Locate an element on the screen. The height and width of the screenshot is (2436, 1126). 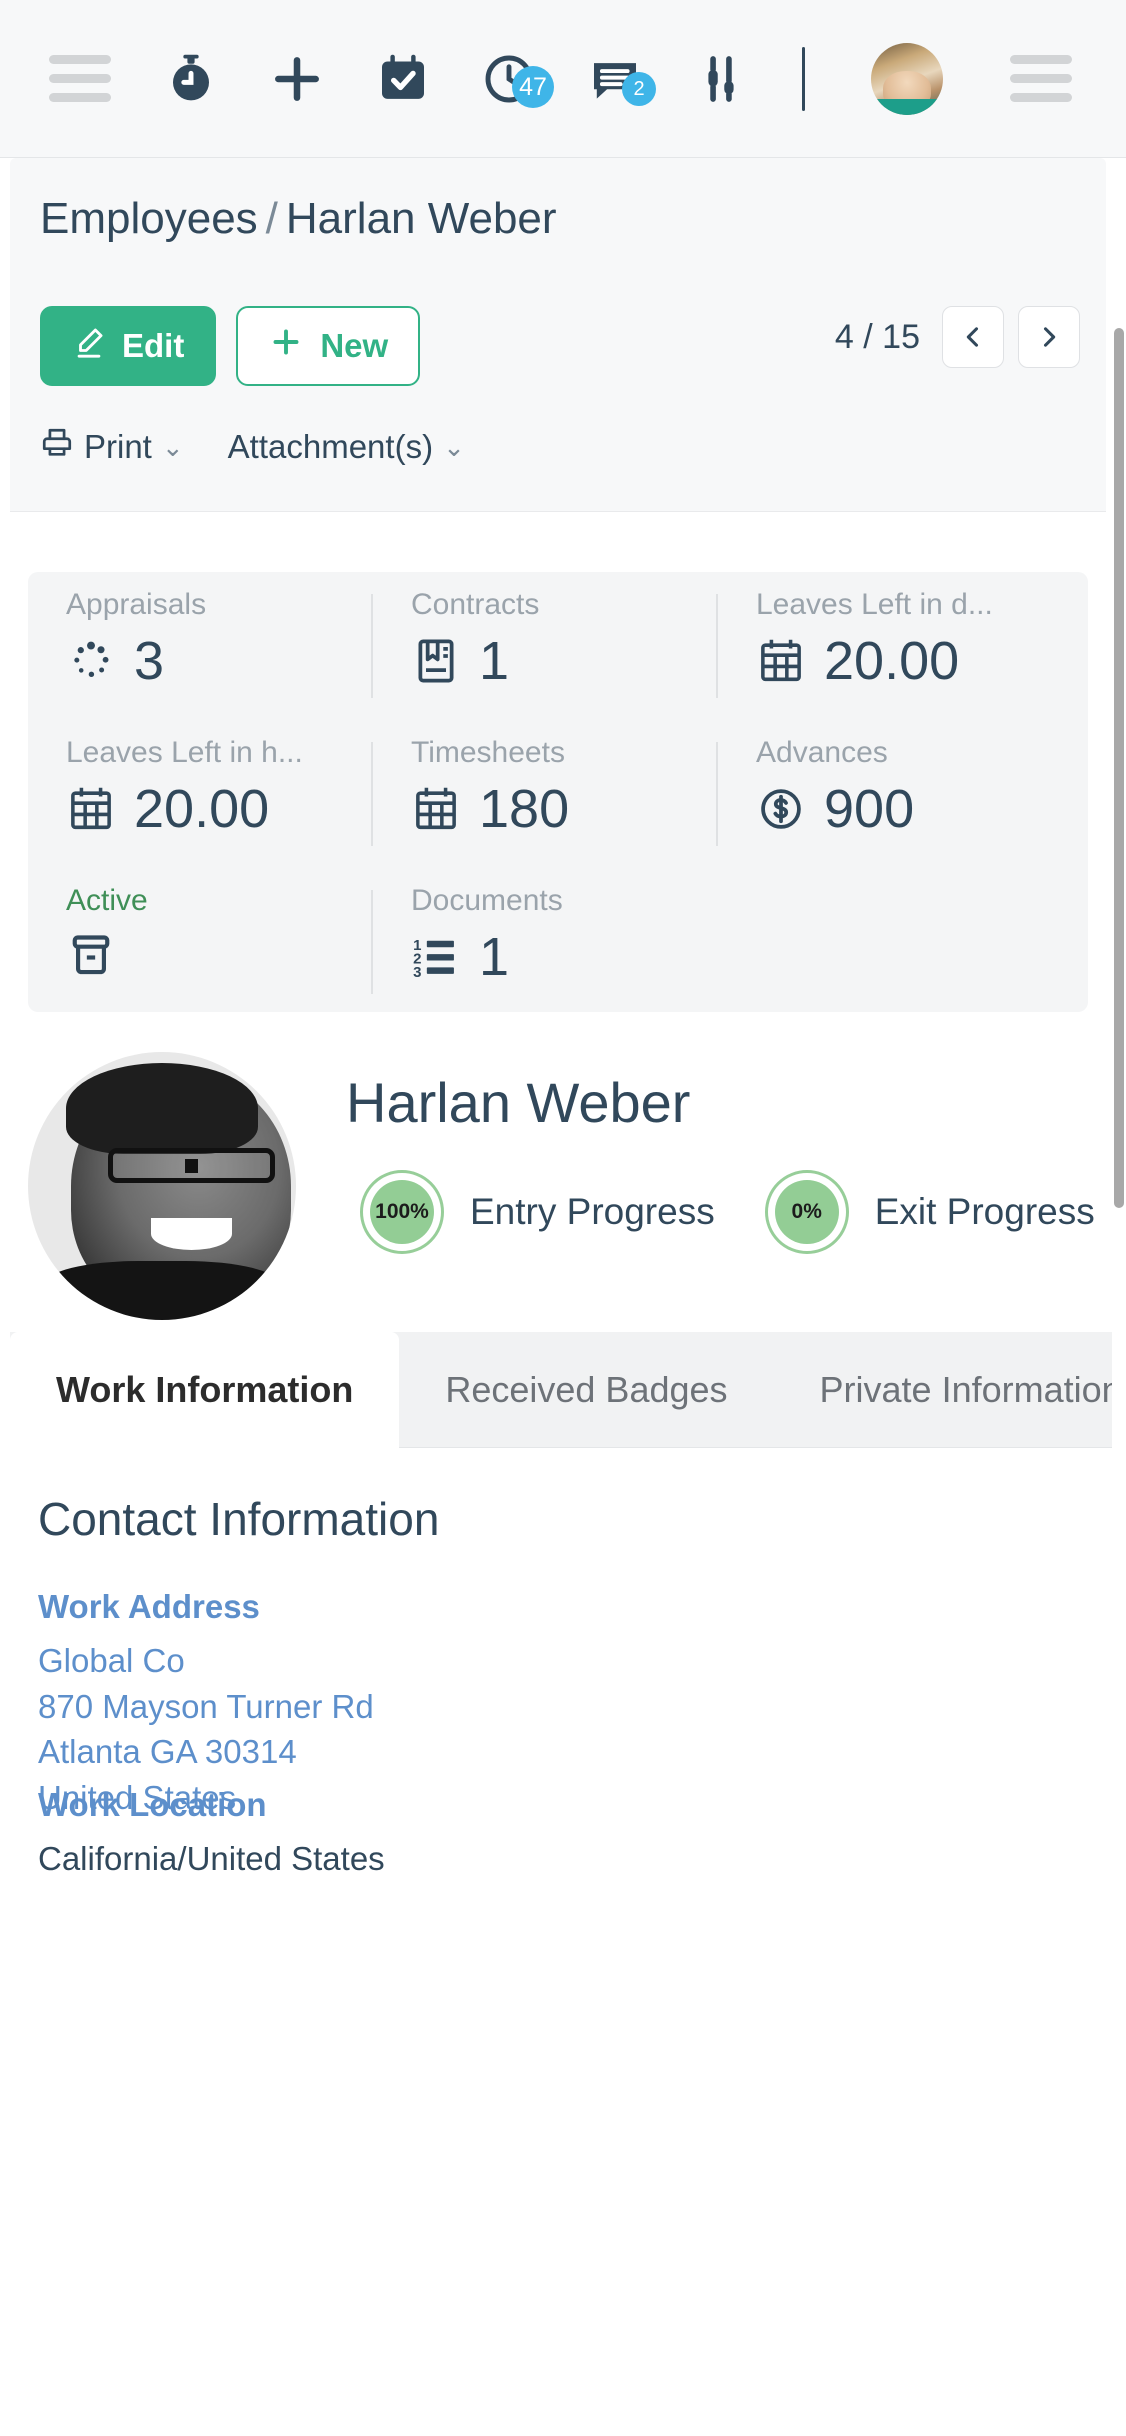
stat-label: Advances is located at coordinates (822, 752).